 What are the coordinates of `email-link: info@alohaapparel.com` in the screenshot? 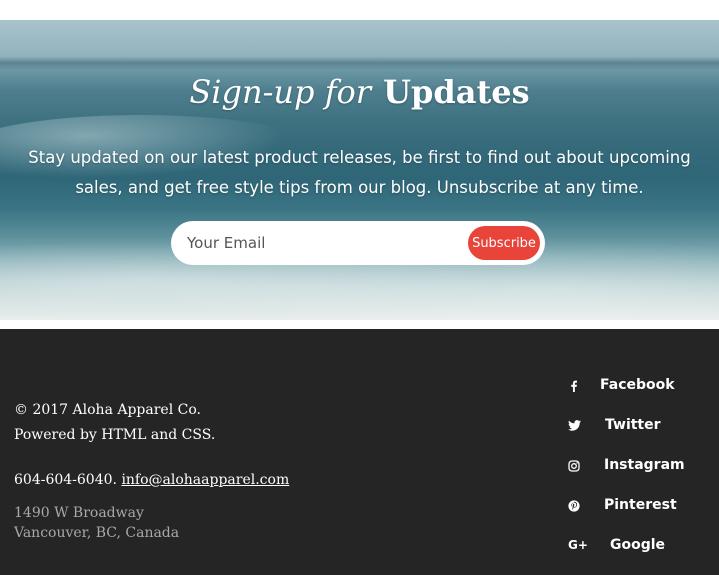 It's located at (205, 480).